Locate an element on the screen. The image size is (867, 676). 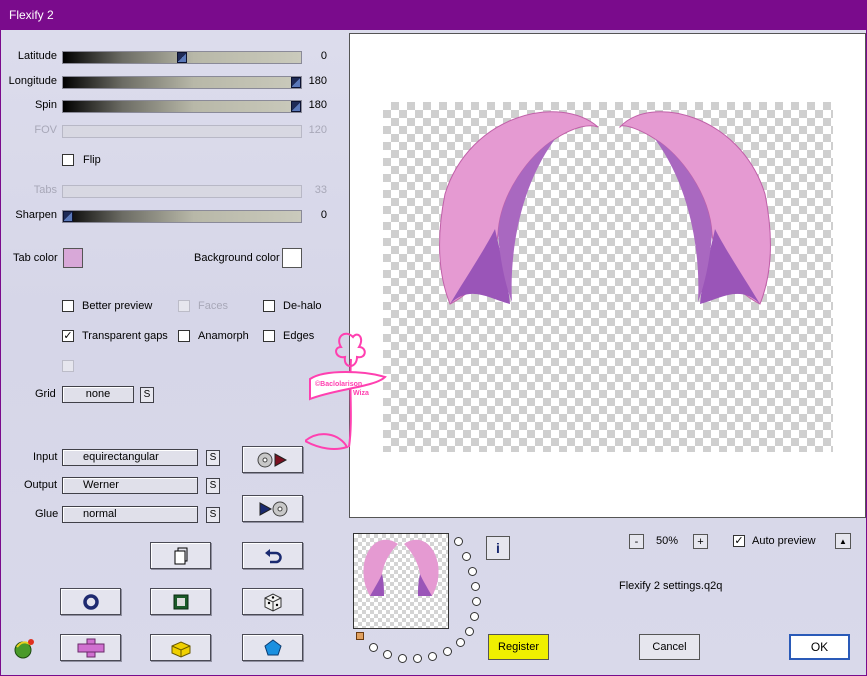
background-color-swatch is located at coordinates (292, 258).